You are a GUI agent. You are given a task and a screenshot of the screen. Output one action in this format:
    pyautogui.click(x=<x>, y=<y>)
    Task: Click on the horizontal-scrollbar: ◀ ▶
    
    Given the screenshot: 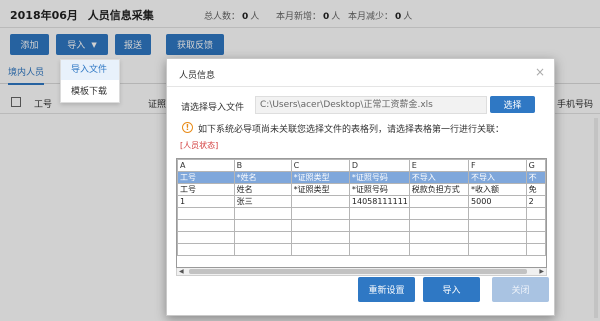 What is the action you would take?
    pyautogui.click(x=361, y=272)
    